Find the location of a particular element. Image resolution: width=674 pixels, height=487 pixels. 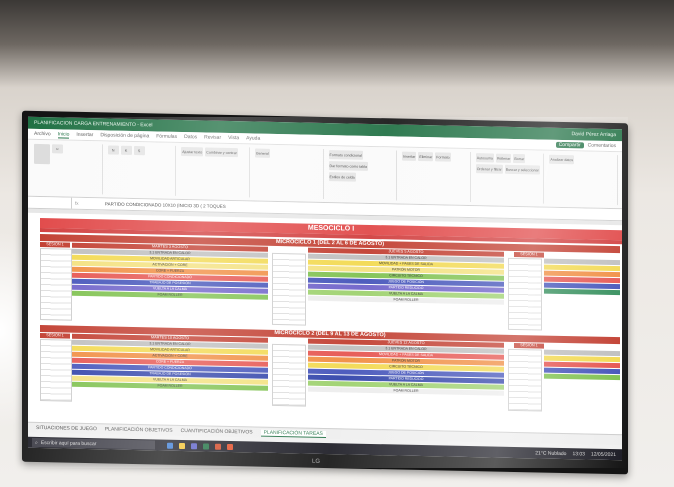

wrap-text-button: Ajustar texto is located at coordinates (192, 151).